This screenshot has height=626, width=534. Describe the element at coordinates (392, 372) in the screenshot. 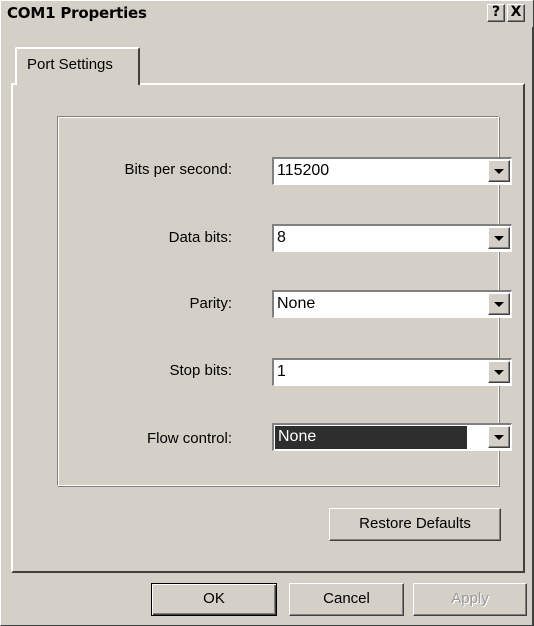

I see `stop-bits-select: 1` at that location.